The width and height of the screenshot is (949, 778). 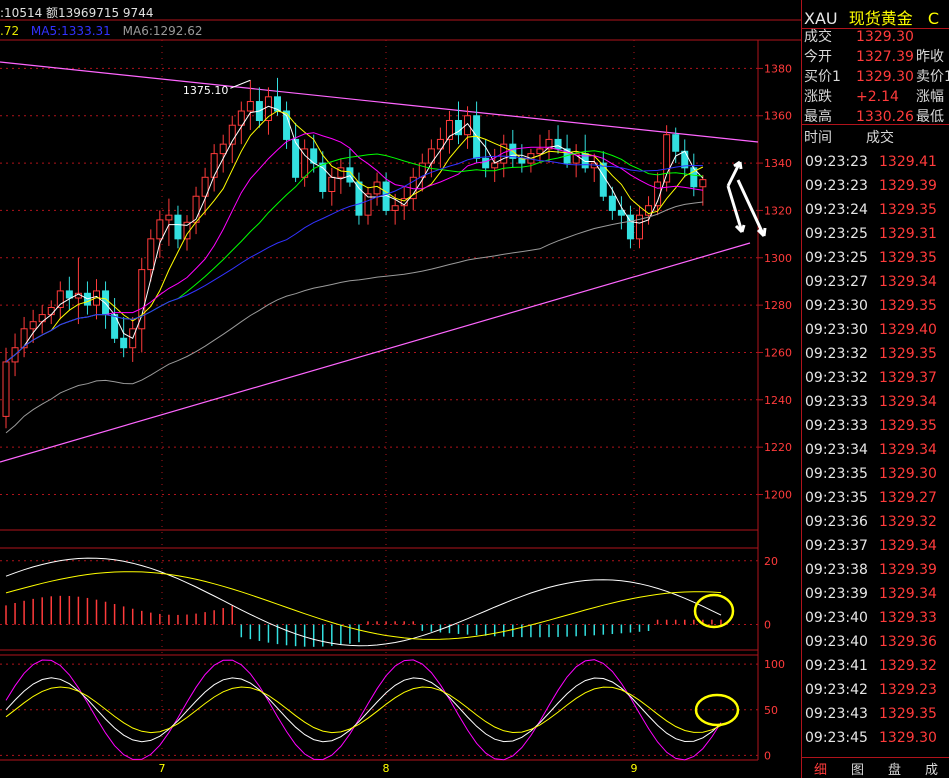 What do you see at coordinates (714, 611) in the screenshot?
I see `highlight-circle` at bounding box center [714, 611].